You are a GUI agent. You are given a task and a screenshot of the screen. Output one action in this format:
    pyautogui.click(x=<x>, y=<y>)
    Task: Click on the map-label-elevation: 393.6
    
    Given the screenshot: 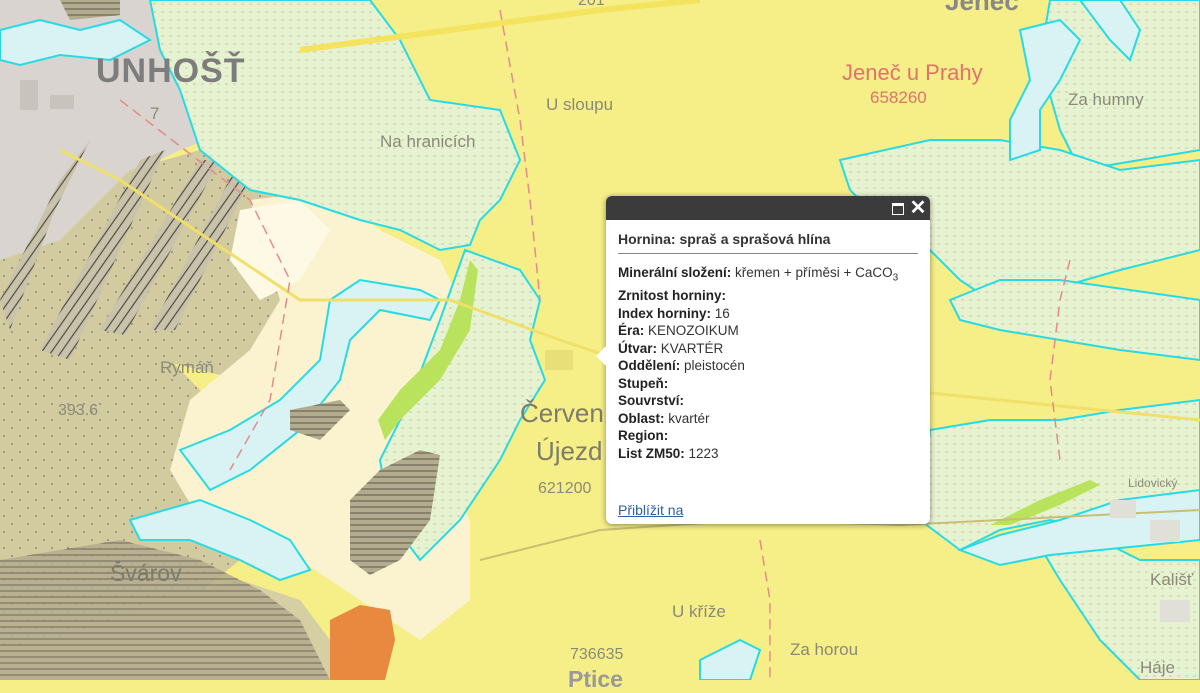 What is the action you would take?
    pyautogui.click(x=78, y=410)
    